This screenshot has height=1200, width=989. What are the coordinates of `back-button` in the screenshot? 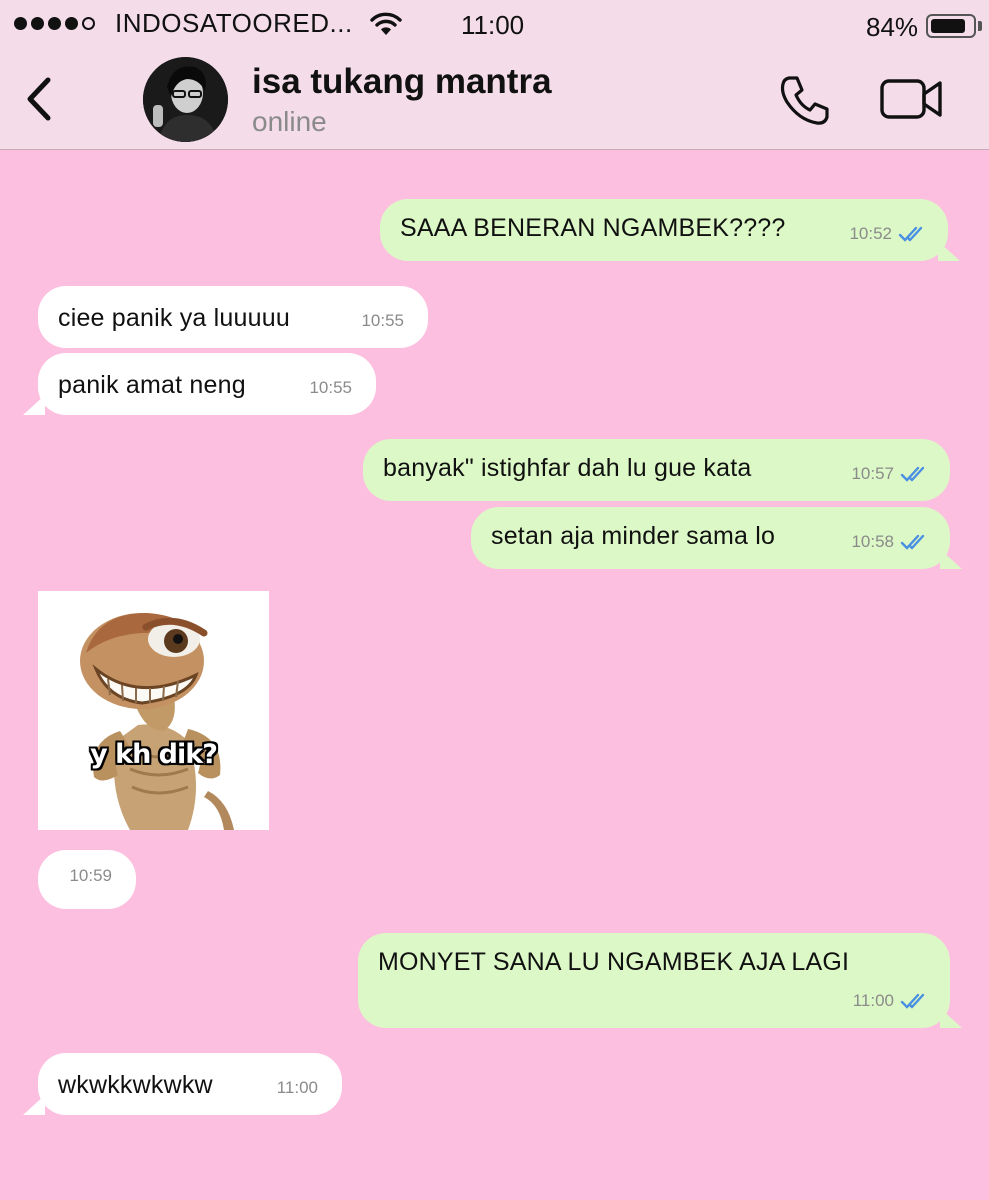 It's located at (41, 99).